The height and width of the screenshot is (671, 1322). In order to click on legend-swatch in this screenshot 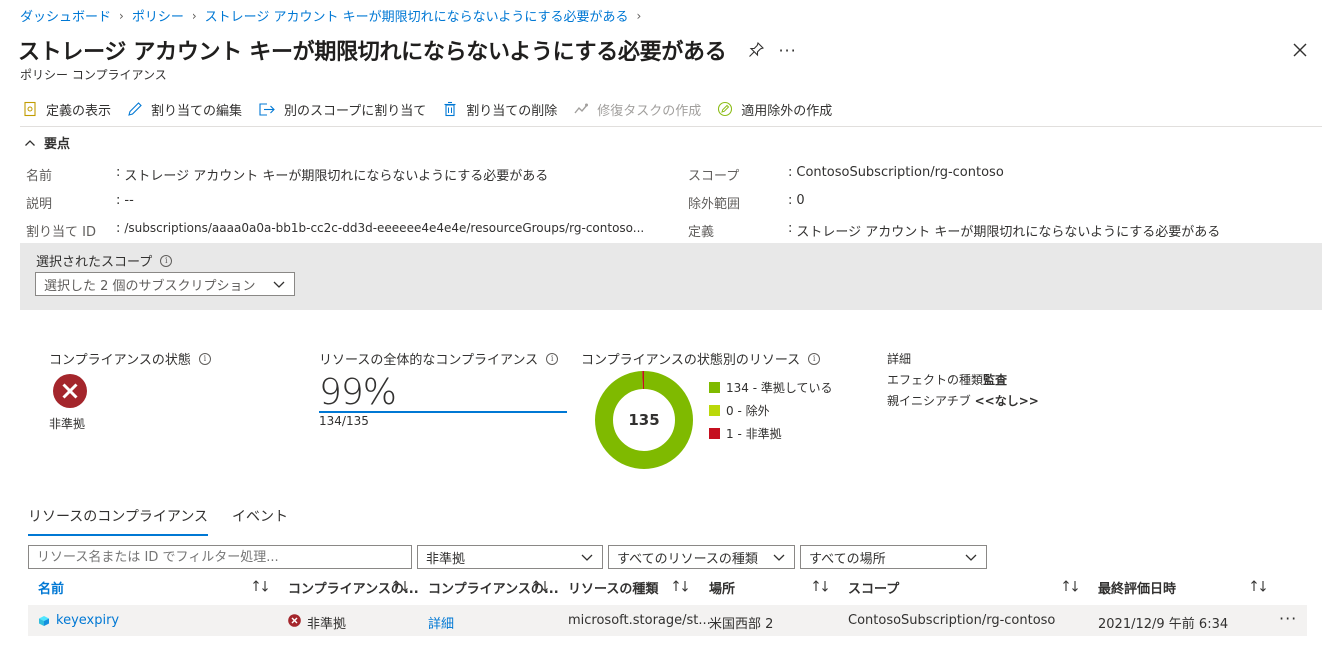, I will do `click(714, 387)`.